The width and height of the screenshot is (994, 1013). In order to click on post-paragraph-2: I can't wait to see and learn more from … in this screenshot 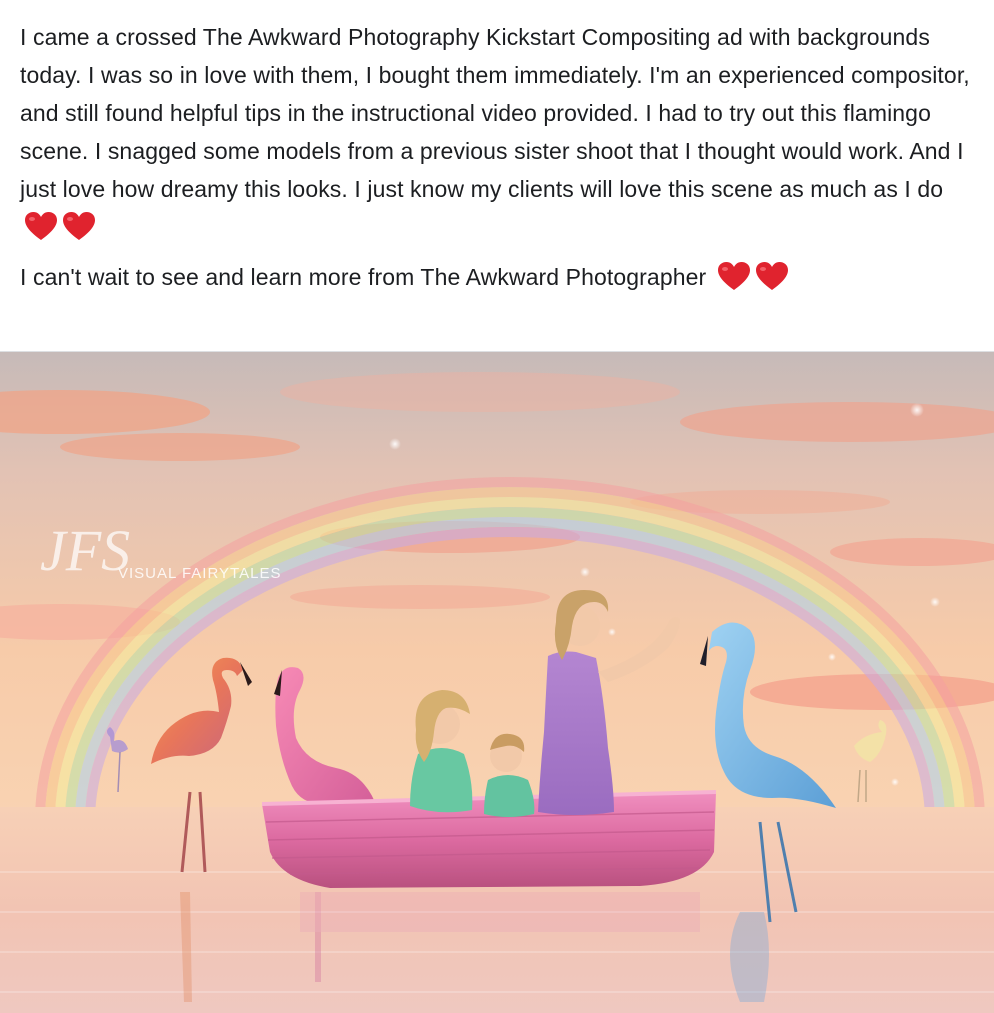, I will do `click(501, 277)`.